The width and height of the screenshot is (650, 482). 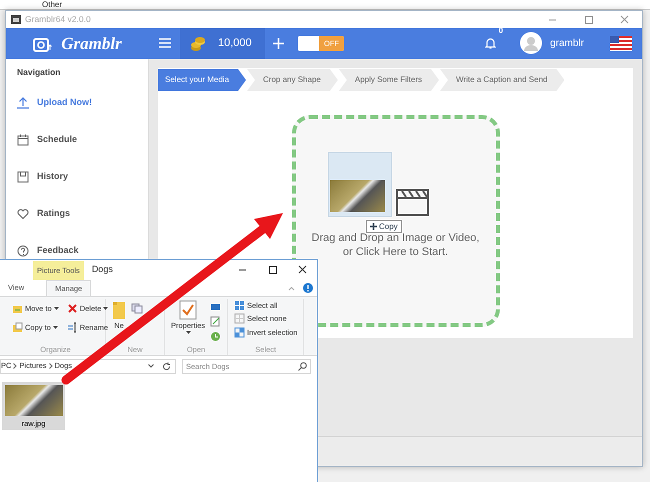 I want to click on app-logo: Gramblr, so click(x=91, y=43).